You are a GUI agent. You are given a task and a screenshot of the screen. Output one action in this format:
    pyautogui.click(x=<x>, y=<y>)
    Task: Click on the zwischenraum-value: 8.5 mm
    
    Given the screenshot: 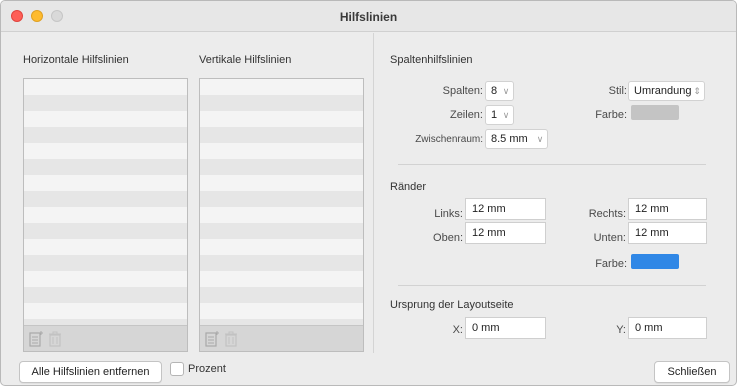 What is the action you would take?
    pyautogui.click(x=509, y=139)
    